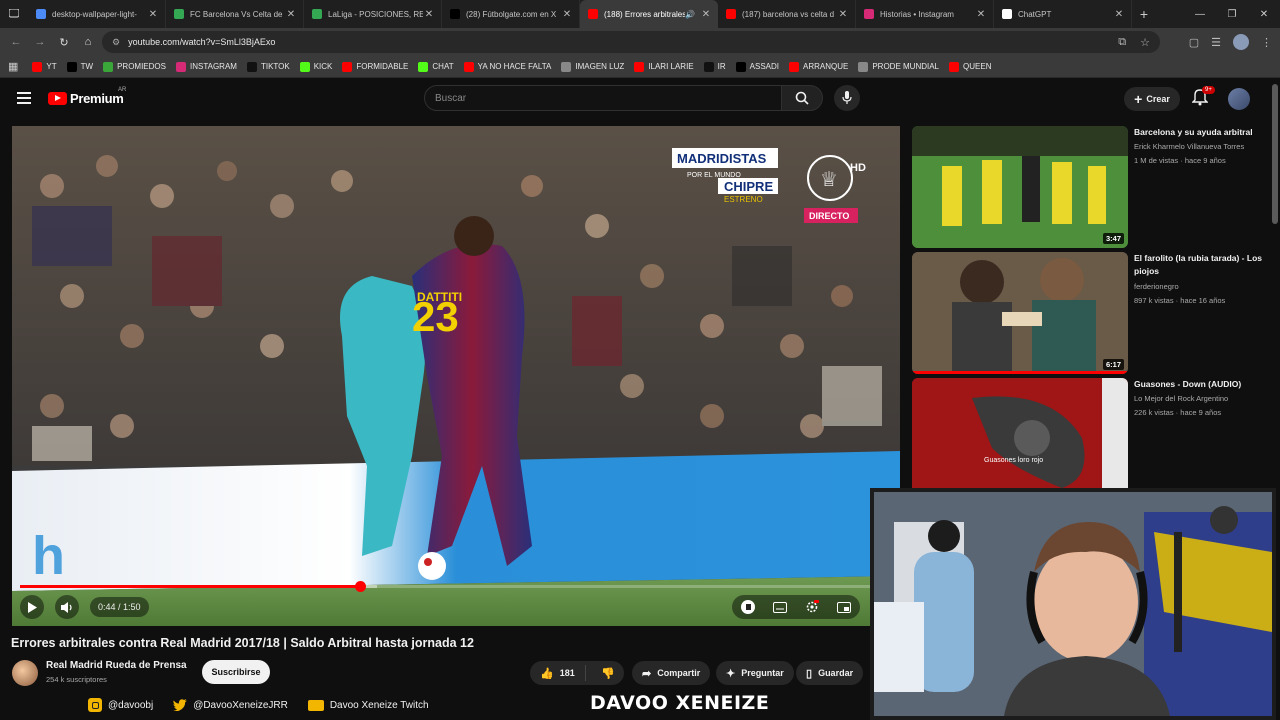  I want to click on bookmark-item: YT, so click(44, 66).